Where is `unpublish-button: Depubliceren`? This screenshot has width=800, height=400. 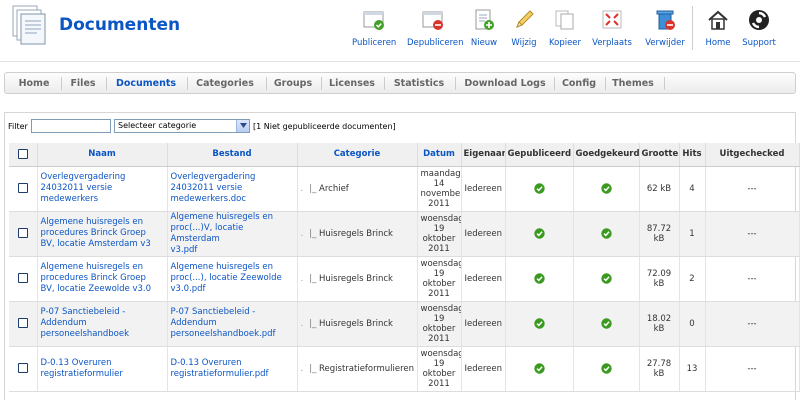
unpublish-button: Depubliceren is located at coordinates (435, 29).